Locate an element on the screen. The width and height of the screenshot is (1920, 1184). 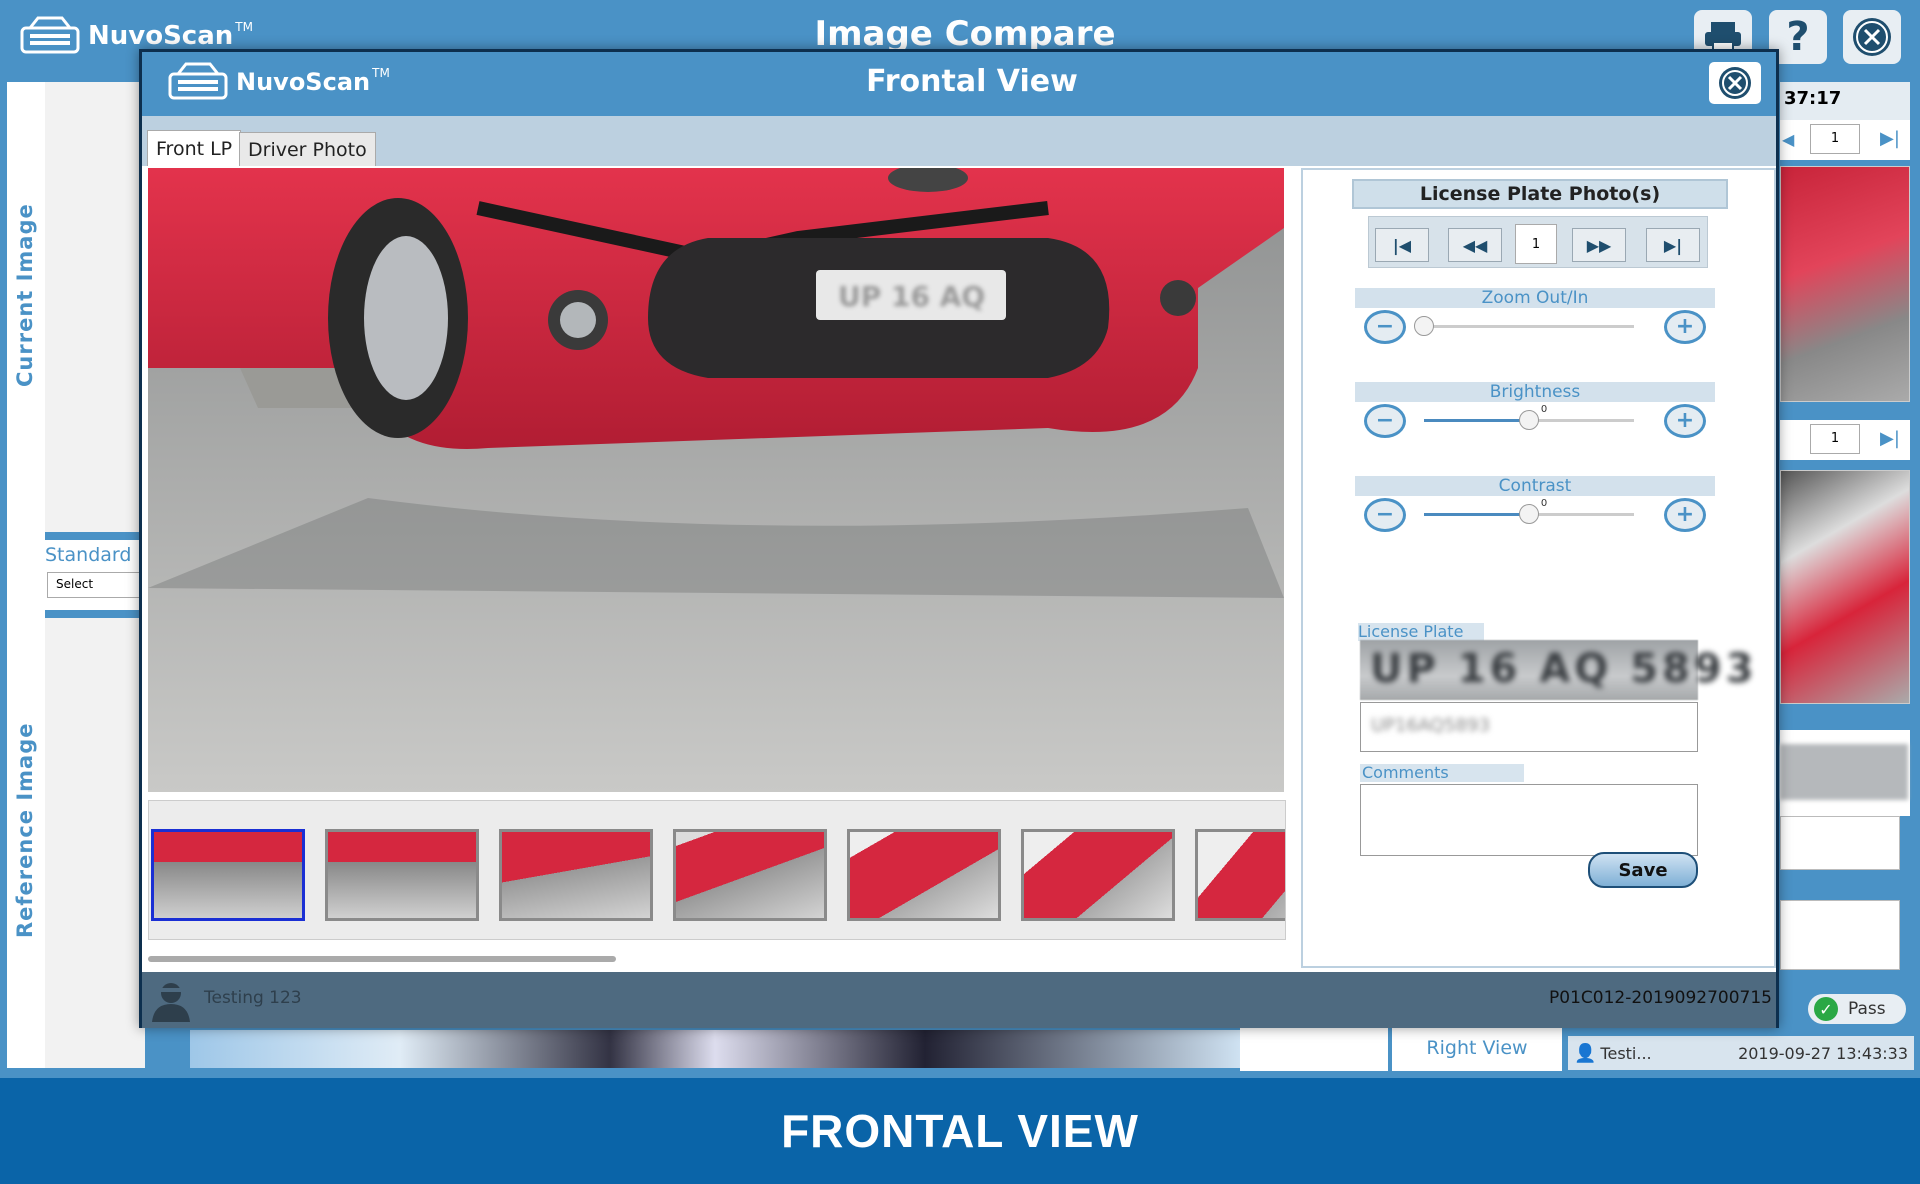
standard-panel: Standard Select is located at coordinates (76, 575).